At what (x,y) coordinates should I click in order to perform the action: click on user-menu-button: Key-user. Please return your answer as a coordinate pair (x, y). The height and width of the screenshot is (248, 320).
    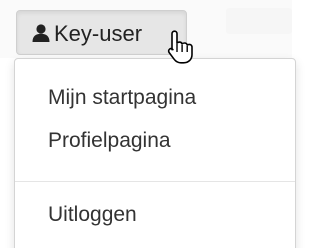
    Looking at the image, I should click on (101, 32).